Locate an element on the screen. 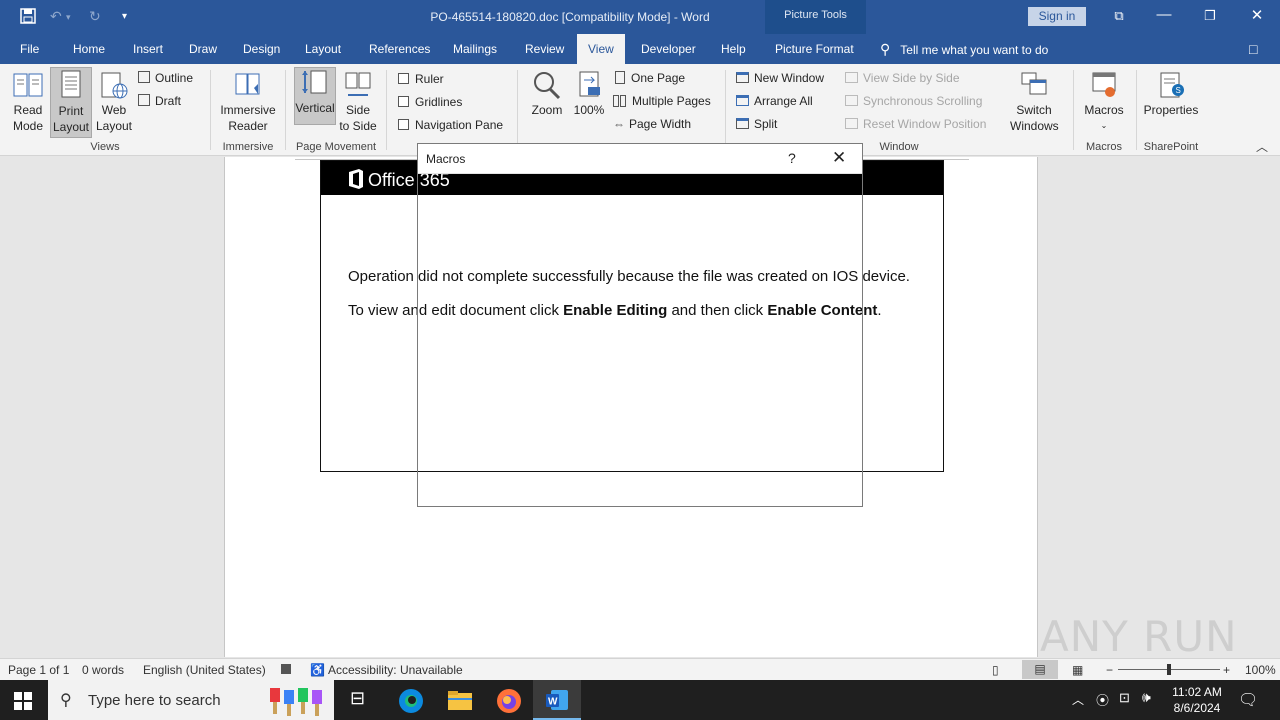 The image size is (1280, 720). tab-picture-format: Picture Format is located at coordinates (814, 49).